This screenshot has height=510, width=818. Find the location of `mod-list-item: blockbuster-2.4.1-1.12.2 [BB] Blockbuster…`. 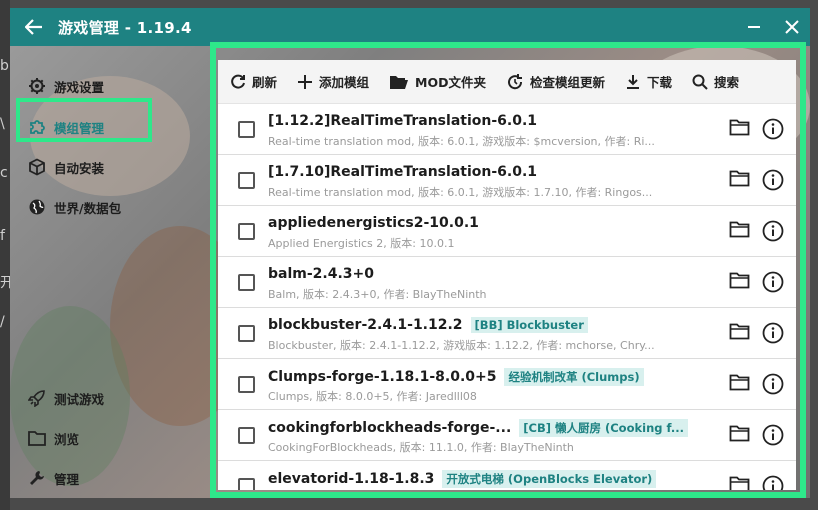

mod-list-item: blockbuster-2.4.1-1.12.2 [BB] Blockbuster… is located at coordinates (507, 333).